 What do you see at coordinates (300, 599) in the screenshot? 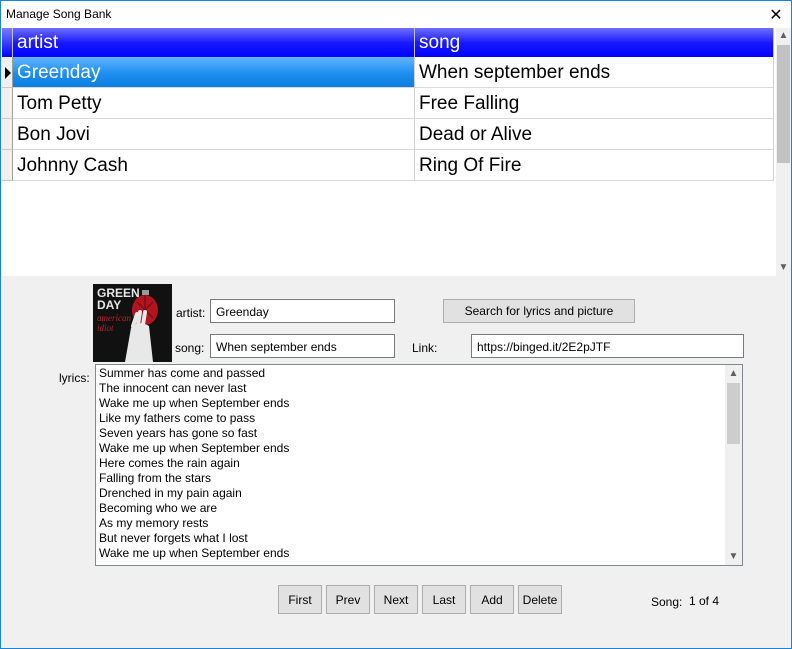
I see `first-button: First` at bounding box center [300, 599].